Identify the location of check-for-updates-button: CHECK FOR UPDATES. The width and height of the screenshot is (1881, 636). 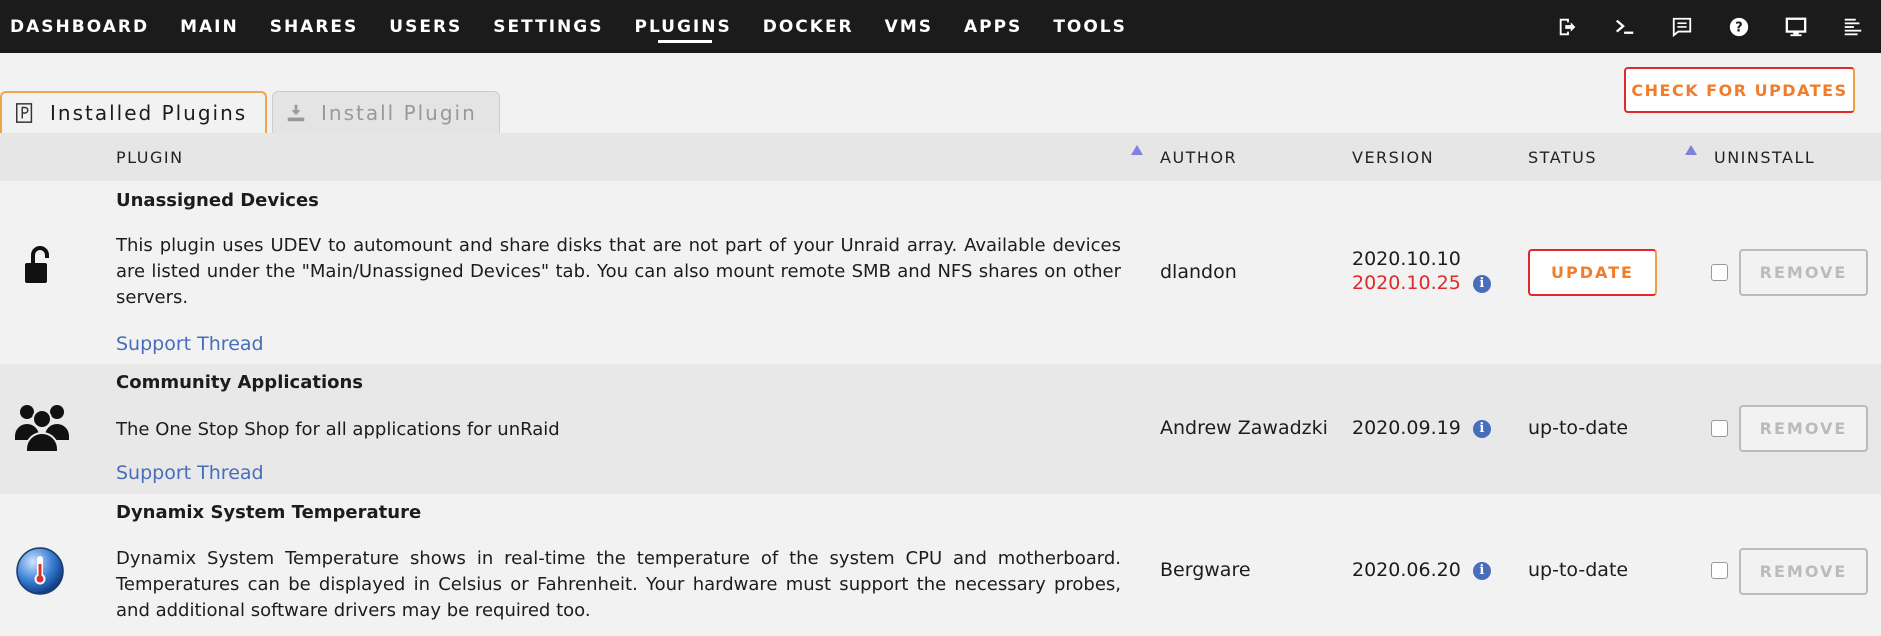
(1739, 90).